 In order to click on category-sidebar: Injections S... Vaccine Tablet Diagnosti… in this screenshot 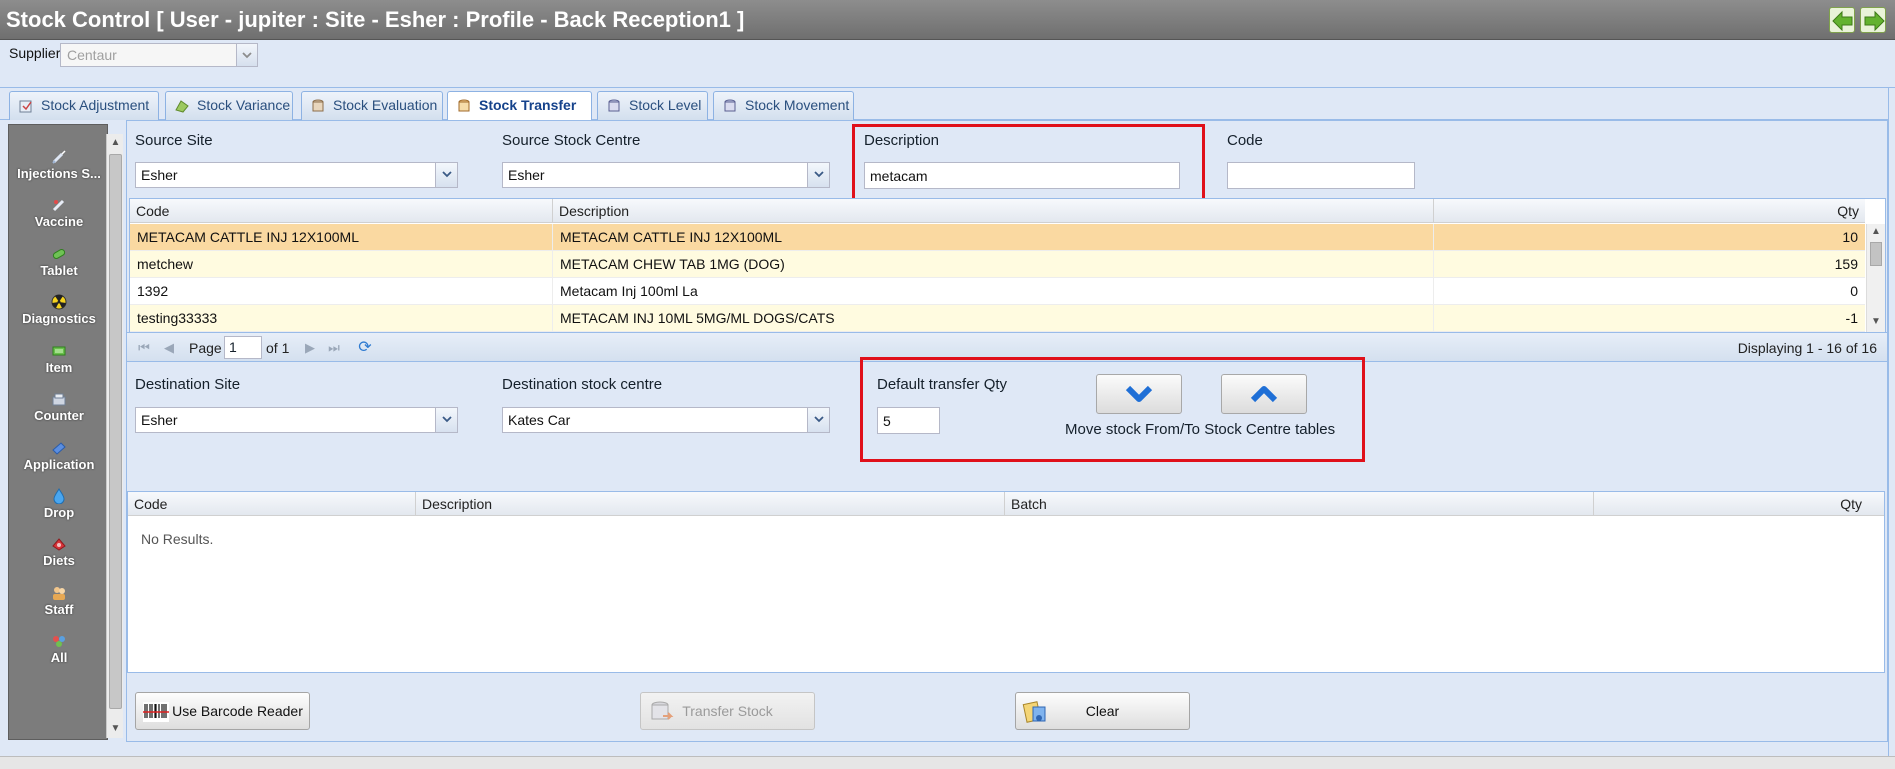, I will do `click(58, 432)`.